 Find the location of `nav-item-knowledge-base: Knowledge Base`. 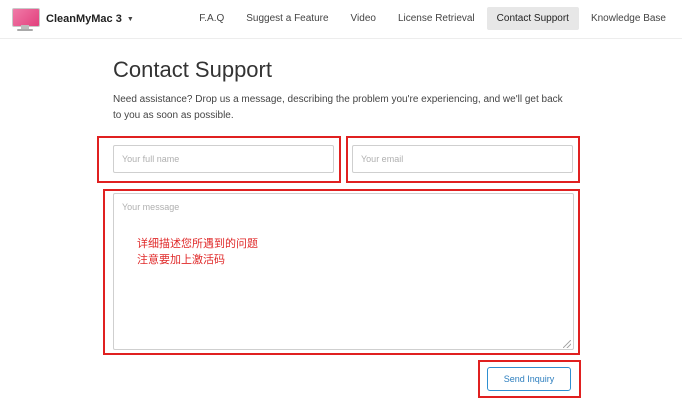

nav-item-knowledge-base: Knowledge Base is located at coordinates (628, 18).